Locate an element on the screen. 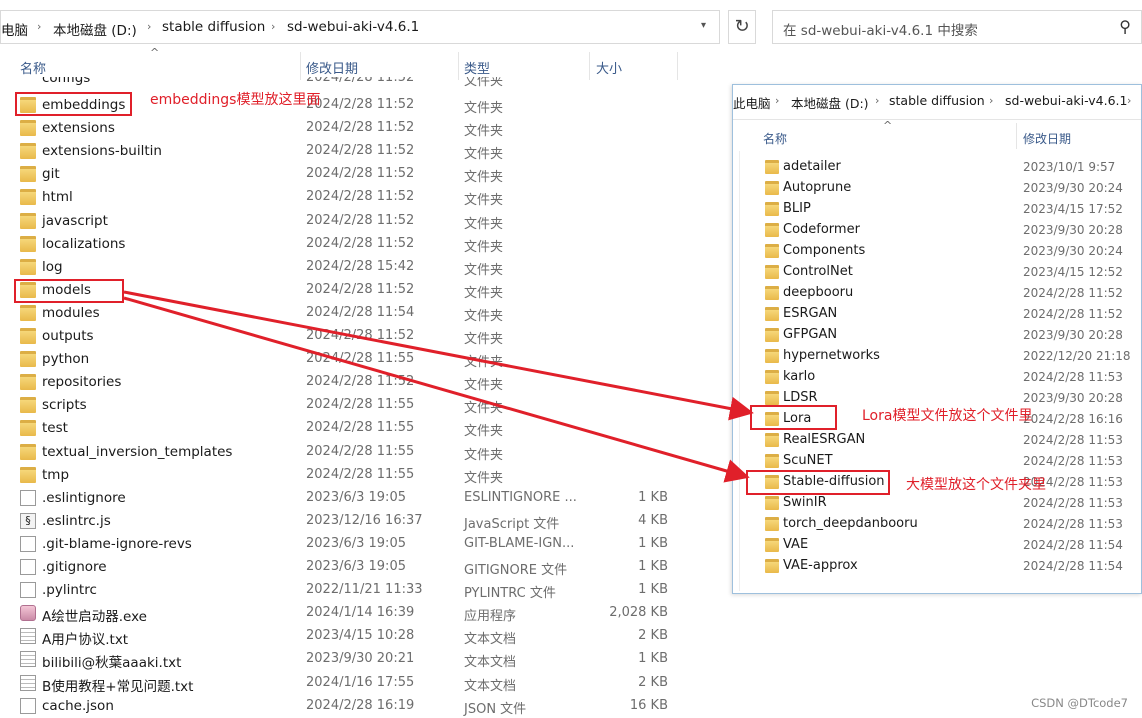  arrow-to-stable-diffusion is located at coordinates (436, 389).